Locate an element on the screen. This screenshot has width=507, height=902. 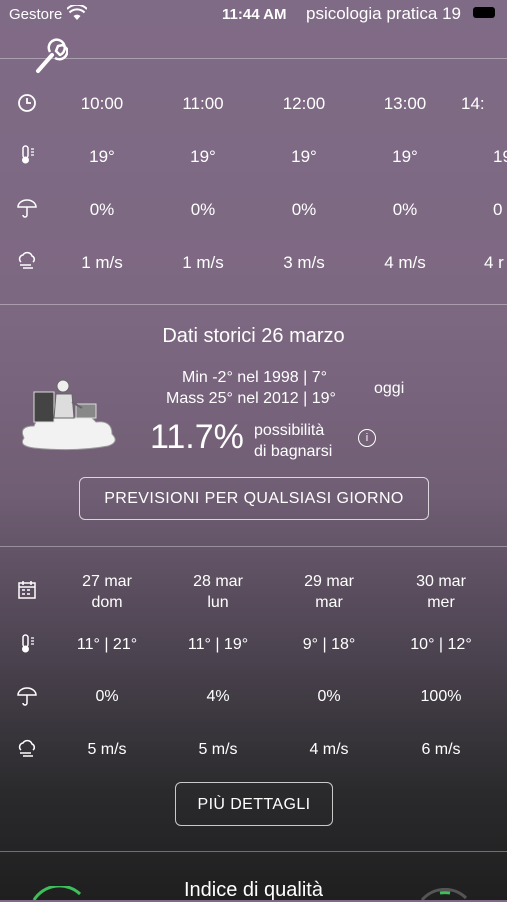
hour-wind: 4 m/s is located at coordinates (405, 262).